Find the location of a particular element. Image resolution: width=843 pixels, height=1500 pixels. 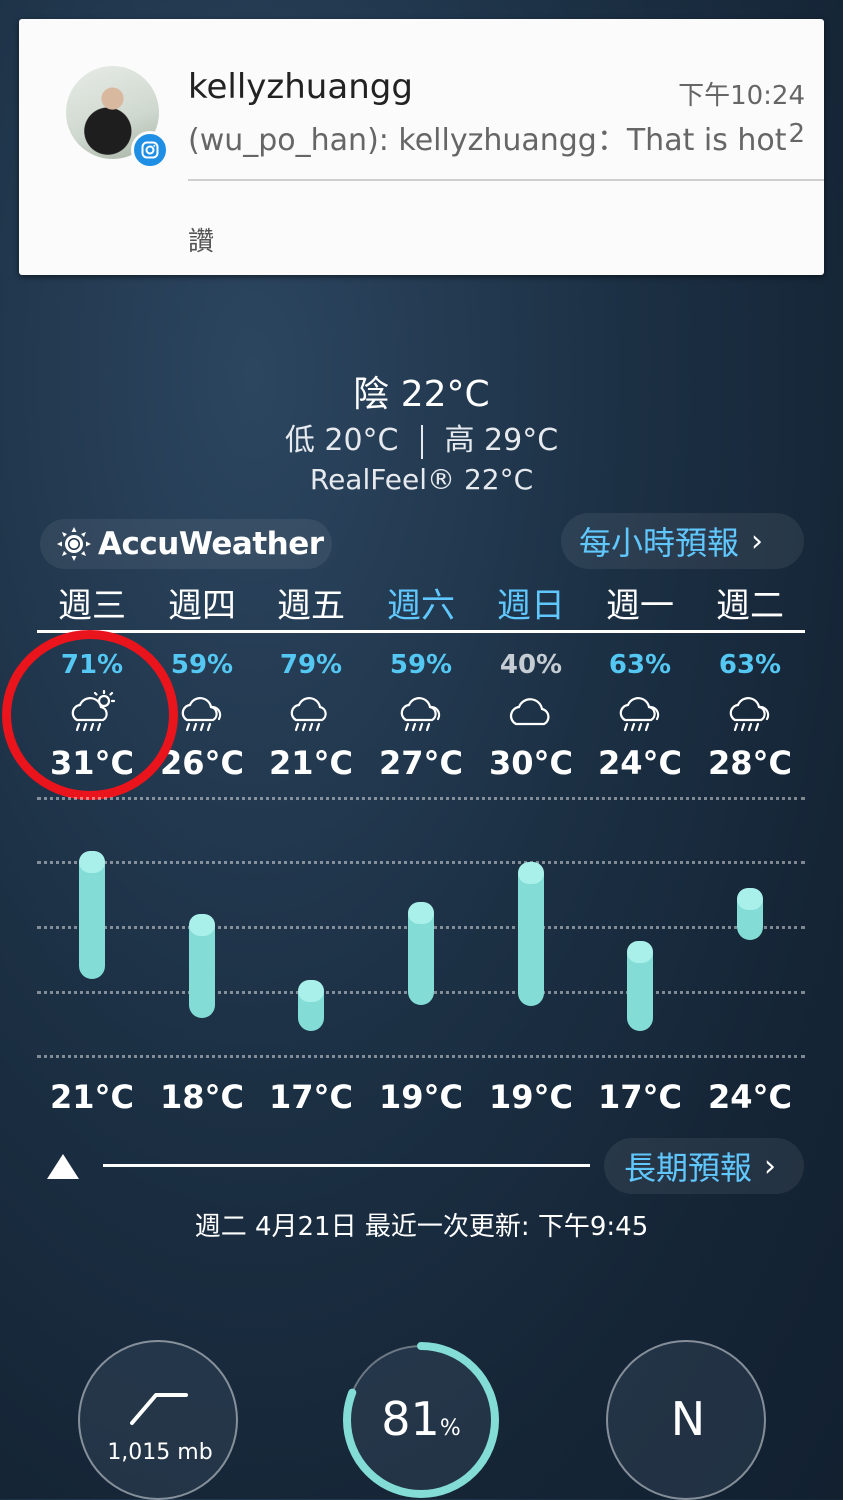

pressure-trend-icon is located at coordinates (159, 1409).